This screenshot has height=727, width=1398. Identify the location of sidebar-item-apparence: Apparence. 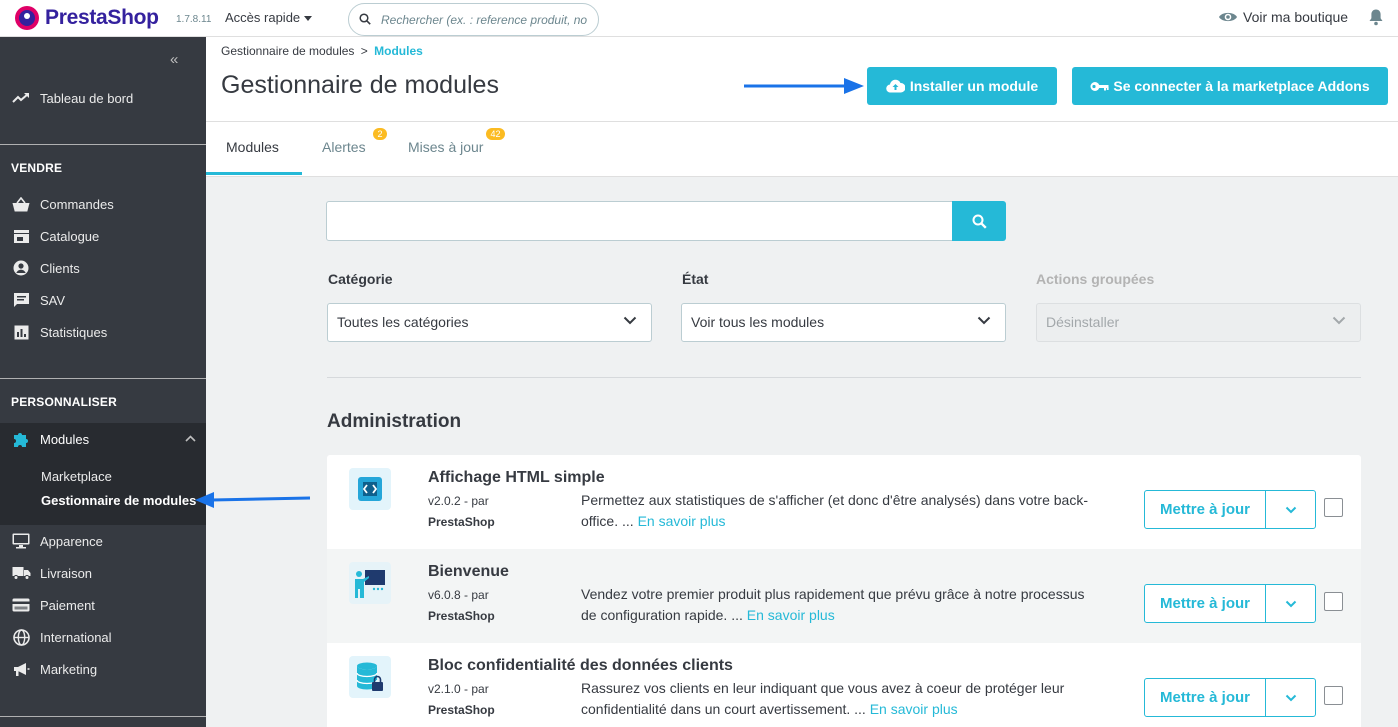
(103, 541).